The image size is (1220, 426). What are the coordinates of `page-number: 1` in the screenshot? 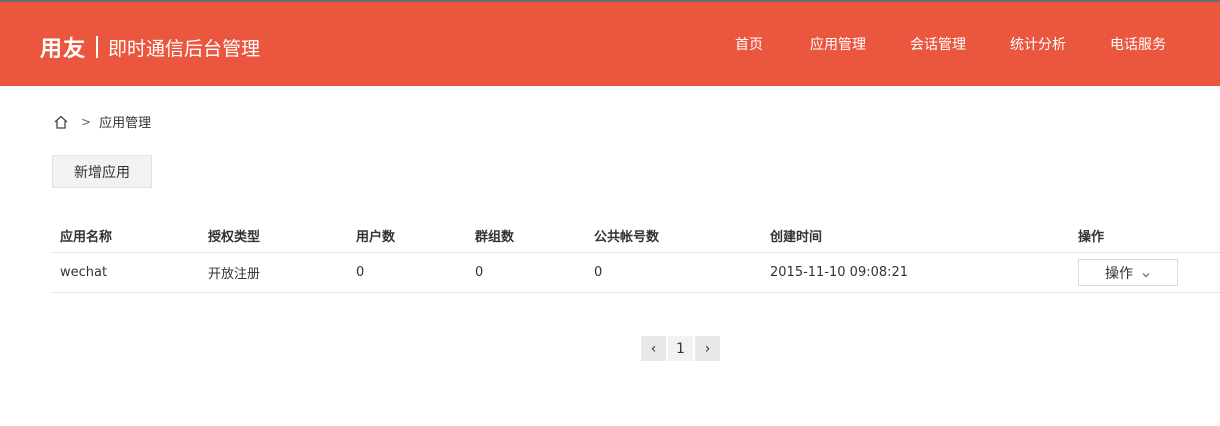 It's located at (680, 348).